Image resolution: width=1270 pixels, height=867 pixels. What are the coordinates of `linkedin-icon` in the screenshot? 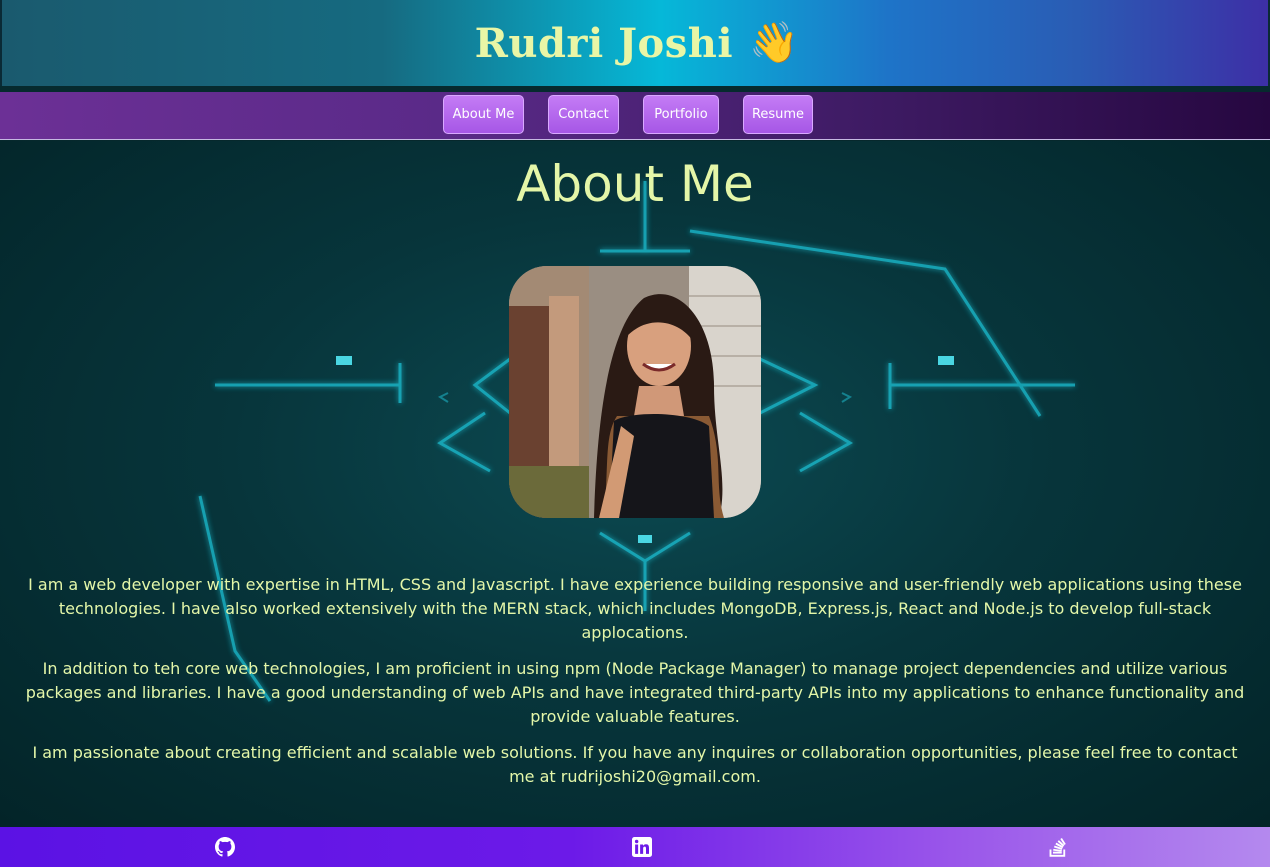 It's located at (642, 847).